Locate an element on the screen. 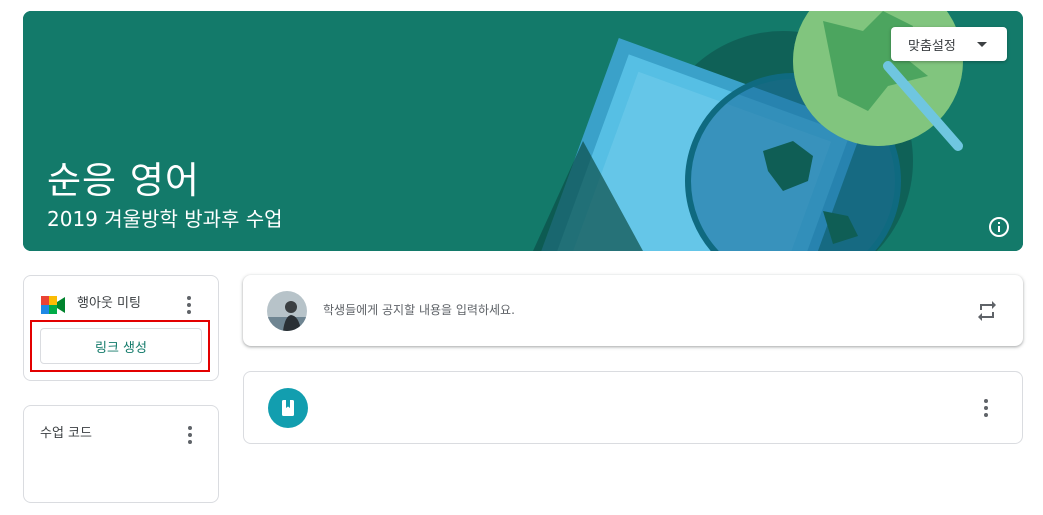 The height and width of the screenshot is (515, 1043). caret-down-icon is located at coordinates (982, 44).